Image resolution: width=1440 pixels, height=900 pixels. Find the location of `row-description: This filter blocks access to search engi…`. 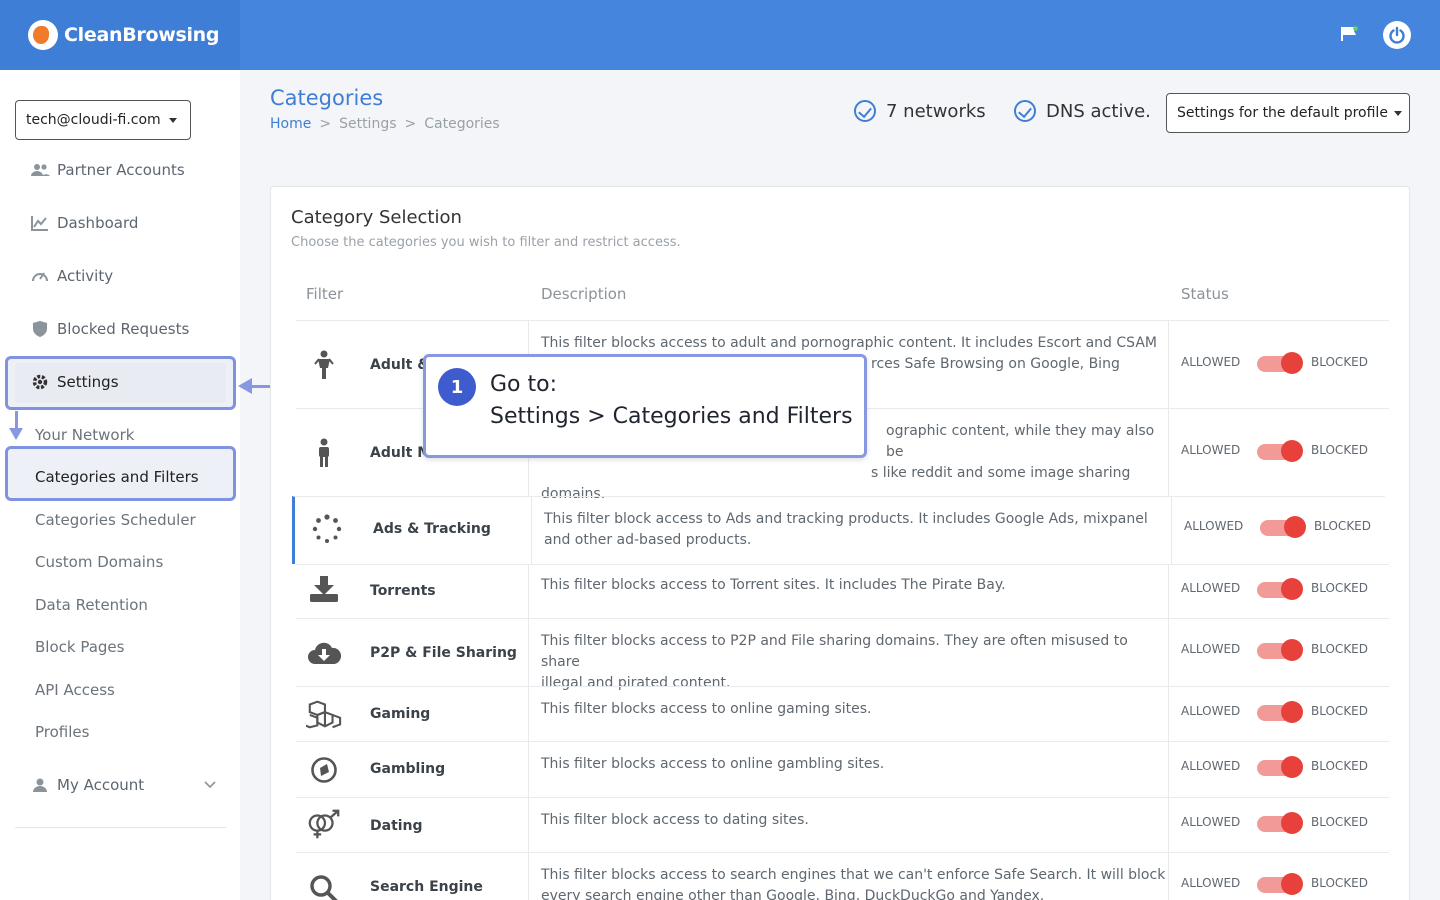

row-description: This filter blocks access to search engi… is located at coordinates (853, 883).